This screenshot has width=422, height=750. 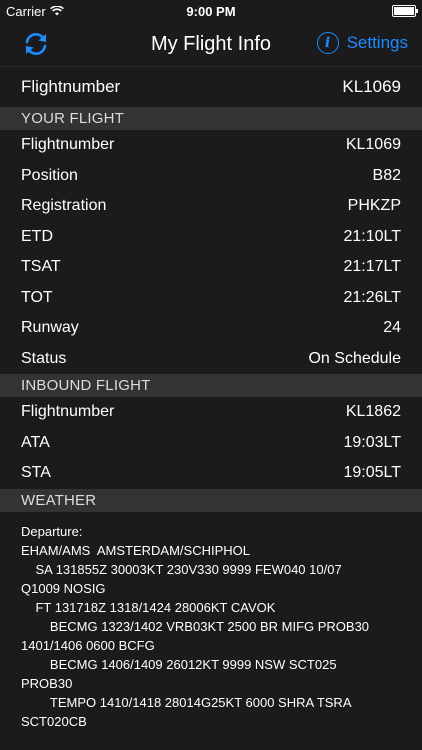 I want to click on row-label: Status, so click(x=44, y=358).